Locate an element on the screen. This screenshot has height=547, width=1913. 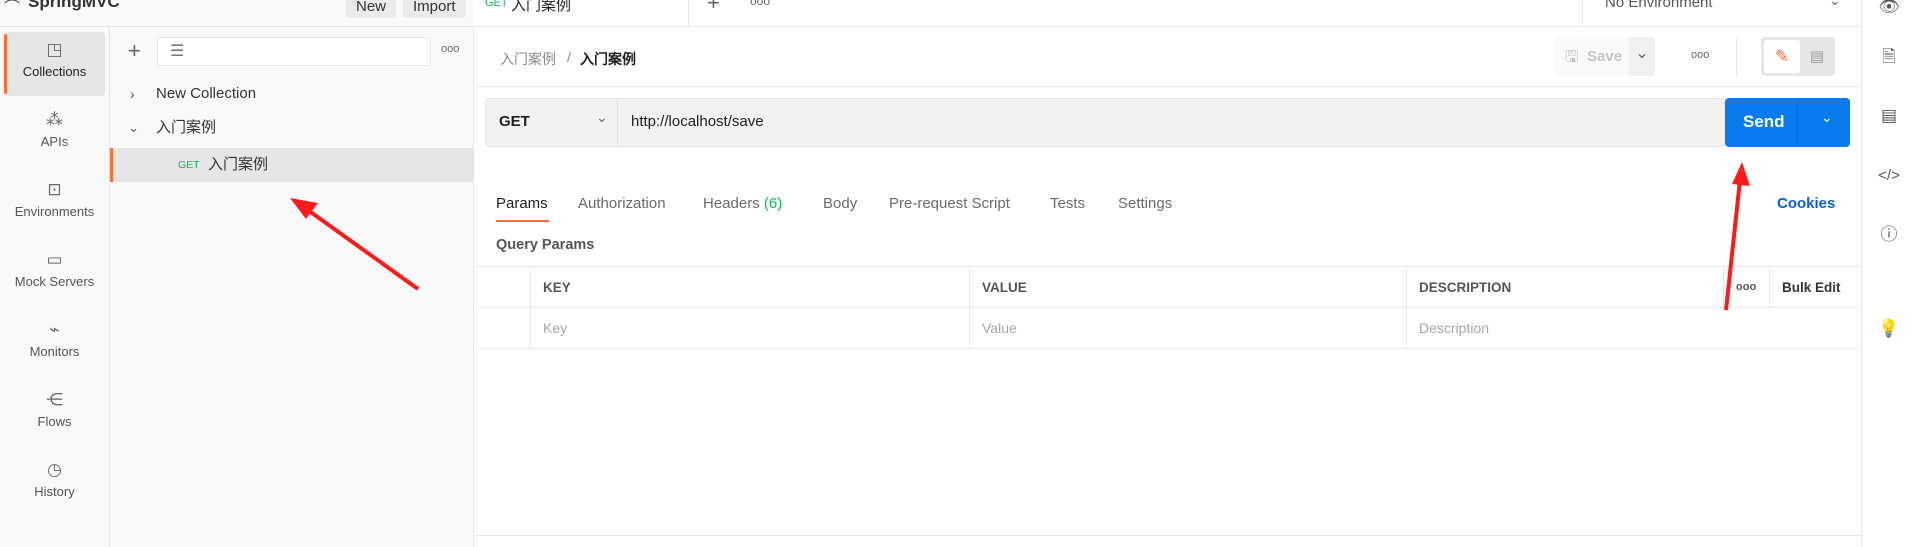
red-arrow-to-send is located at coordinates (1737, 236).